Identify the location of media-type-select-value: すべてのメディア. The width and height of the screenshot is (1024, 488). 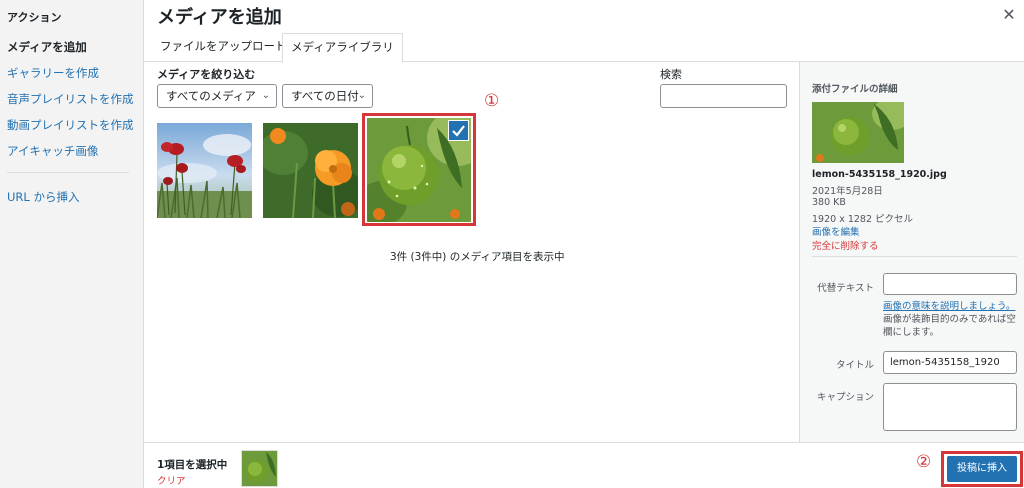
(211, 96).